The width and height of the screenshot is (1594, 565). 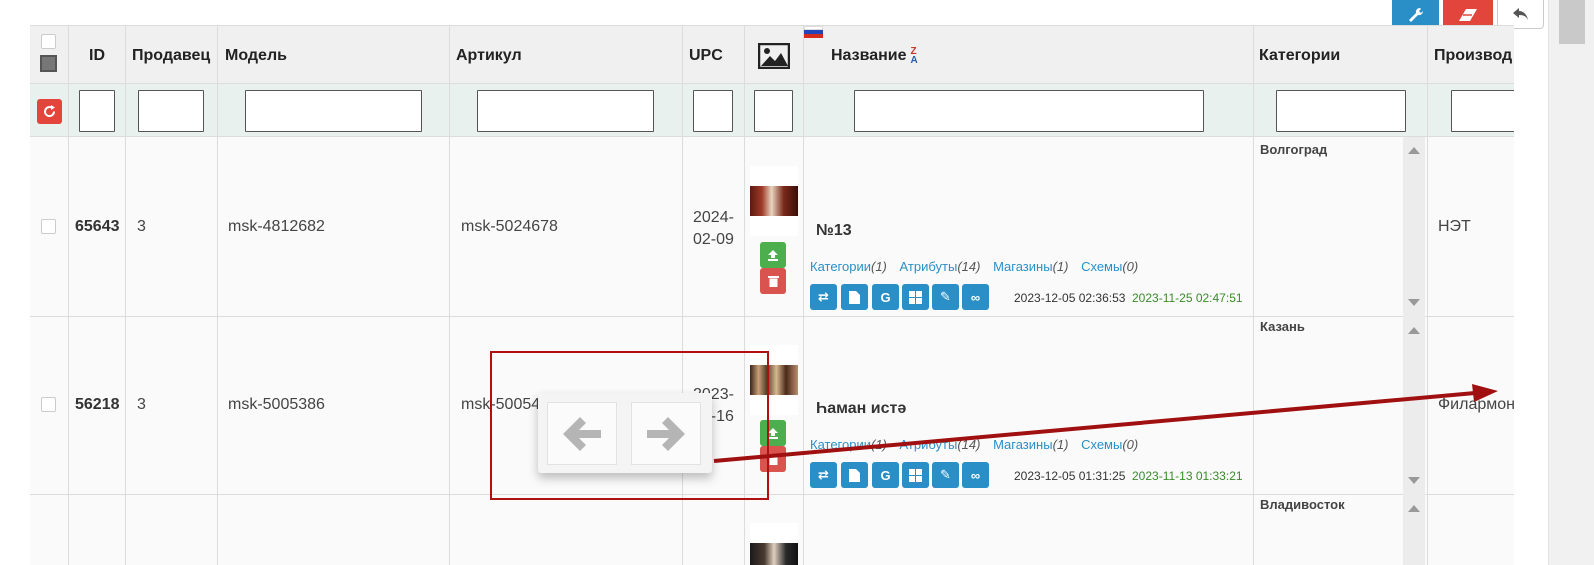 I want to click on annotation-arrow, so click(x=1105, y=423).